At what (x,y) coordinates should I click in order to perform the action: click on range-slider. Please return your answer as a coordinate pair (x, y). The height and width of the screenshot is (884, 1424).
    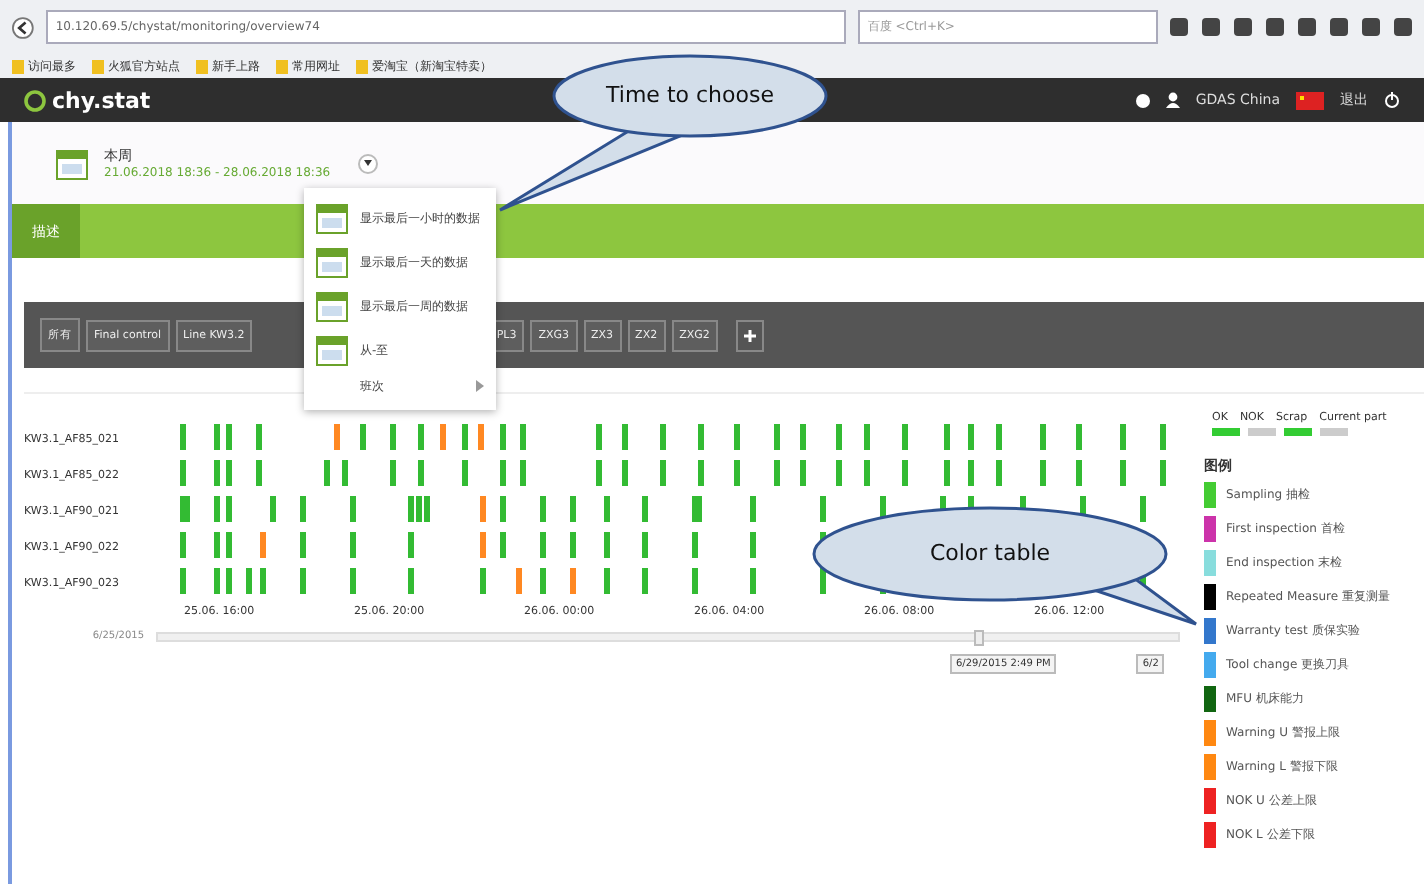
    Looking at the image, I should click on (668, 636).